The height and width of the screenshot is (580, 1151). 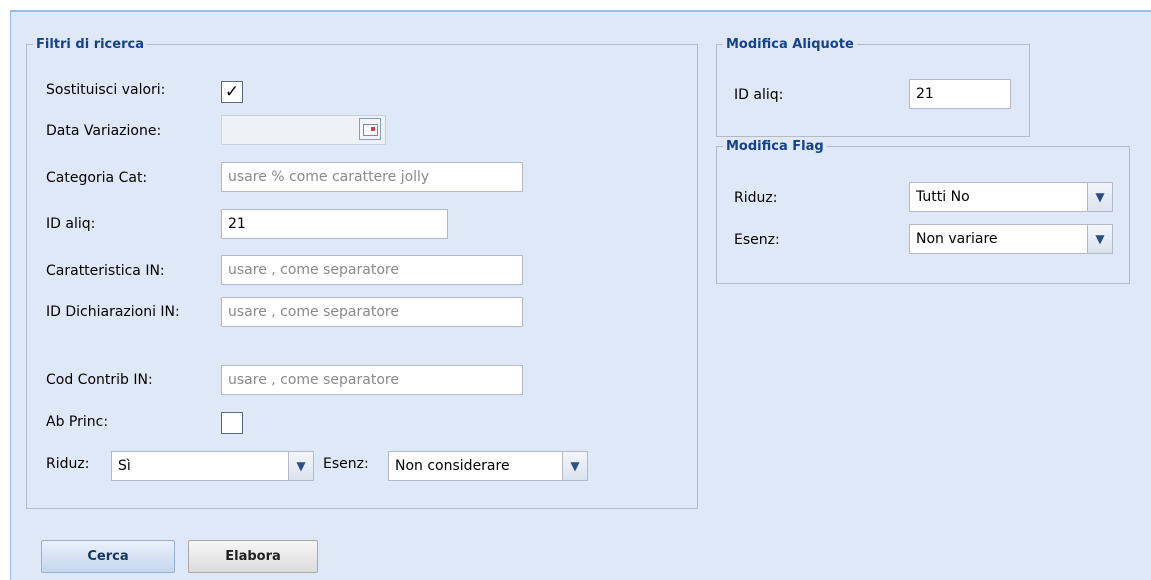 I want to click on cod-contrib-label: Cod Contrib IN:, so click(x=99, y=380).